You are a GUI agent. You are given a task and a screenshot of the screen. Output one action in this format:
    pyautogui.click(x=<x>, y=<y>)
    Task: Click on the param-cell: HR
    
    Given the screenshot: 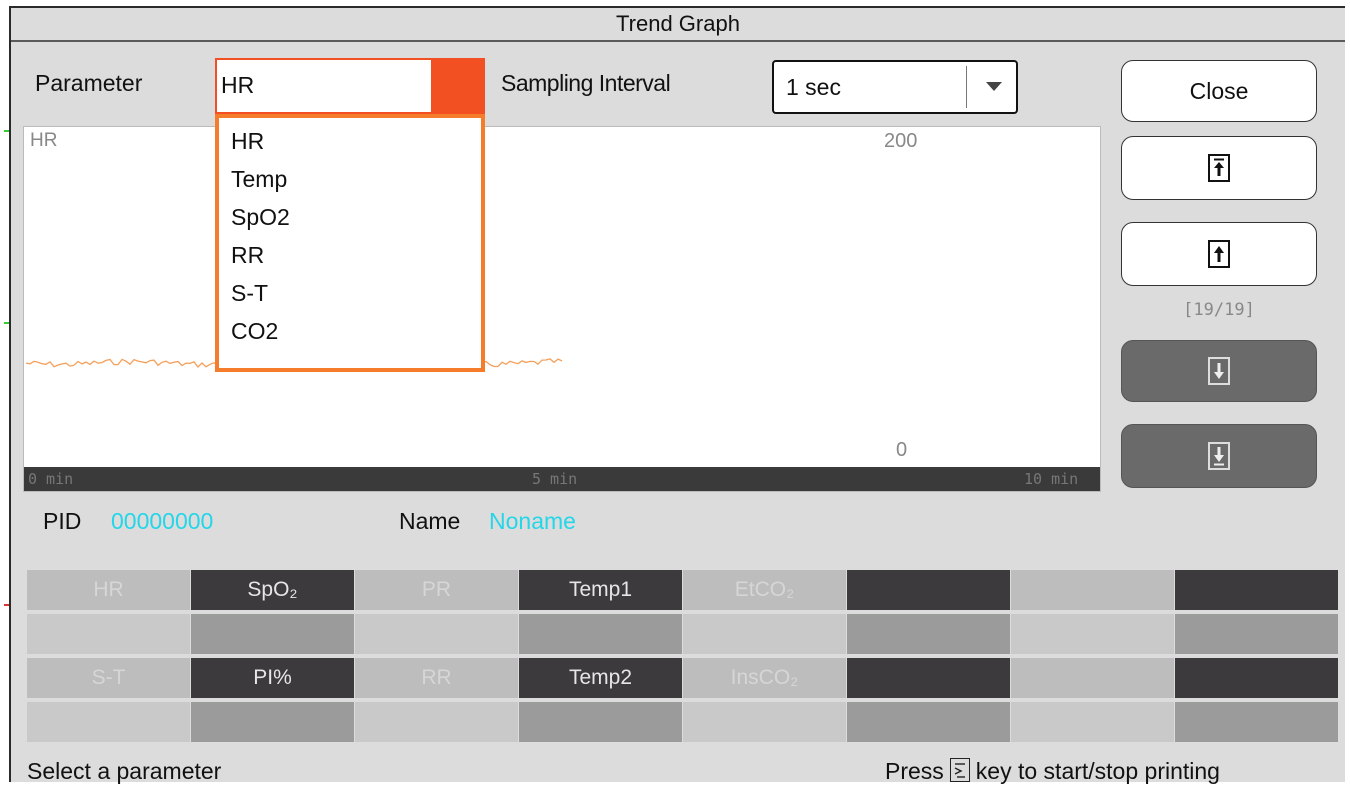 What is the action you would take?
    pyautogui.click(x=108, y=590)
    